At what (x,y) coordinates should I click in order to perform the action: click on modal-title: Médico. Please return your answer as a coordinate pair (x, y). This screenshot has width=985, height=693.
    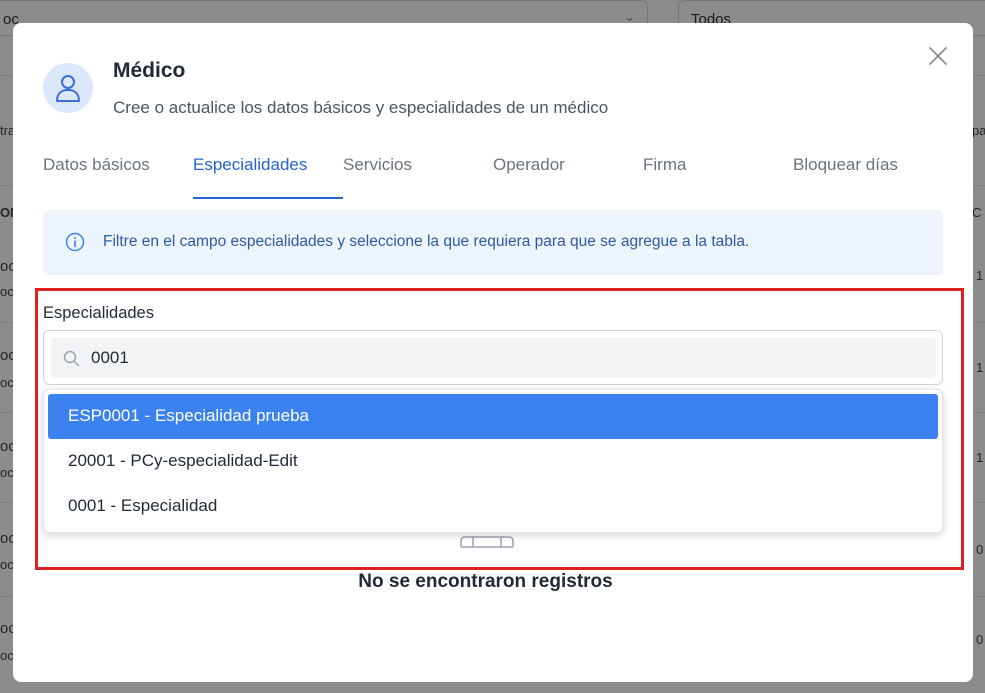
    Looking at the image, I should click on (149, 70).